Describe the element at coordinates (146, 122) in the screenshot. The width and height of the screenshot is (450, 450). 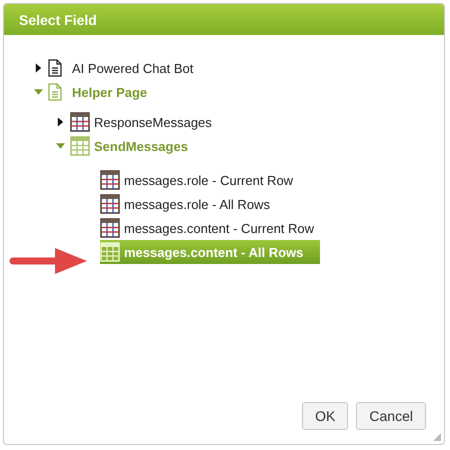
I see `tree-item: ResponseMessages` at that location.